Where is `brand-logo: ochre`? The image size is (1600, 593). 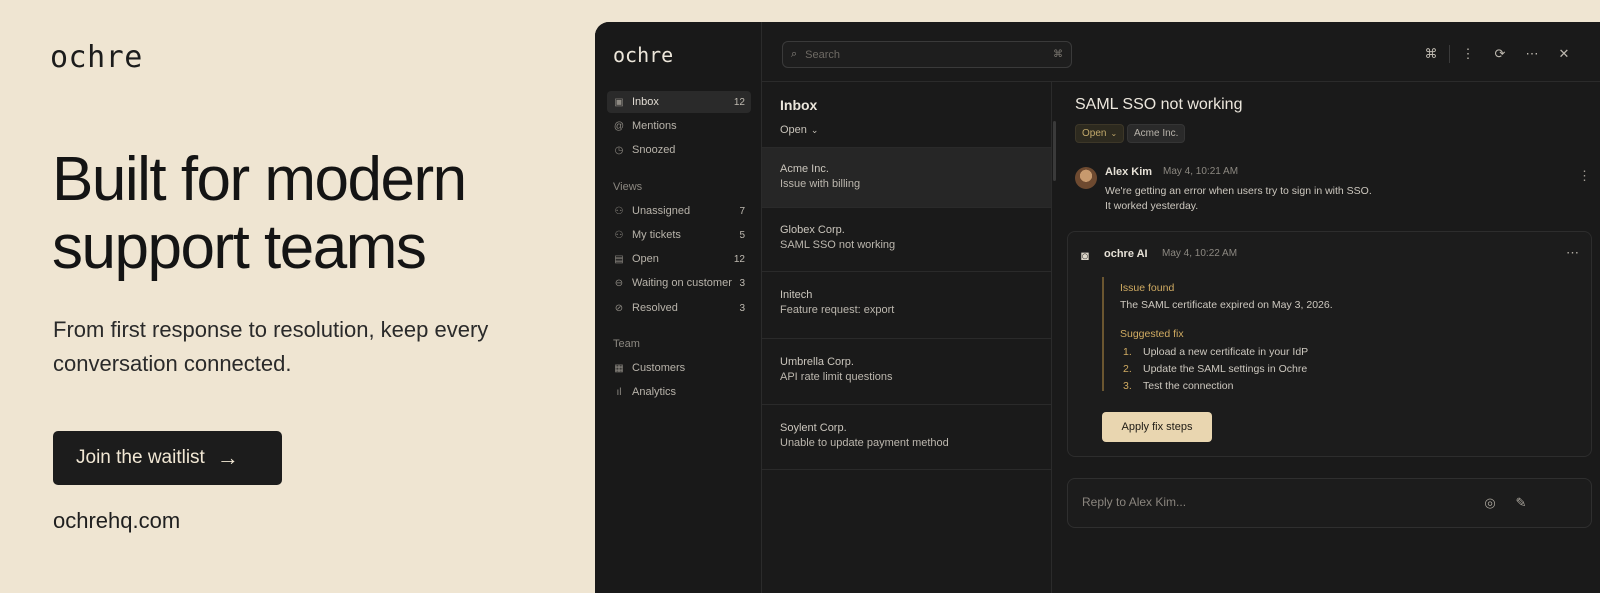 brand-logo: ochre is located at coordinates (96, 57).